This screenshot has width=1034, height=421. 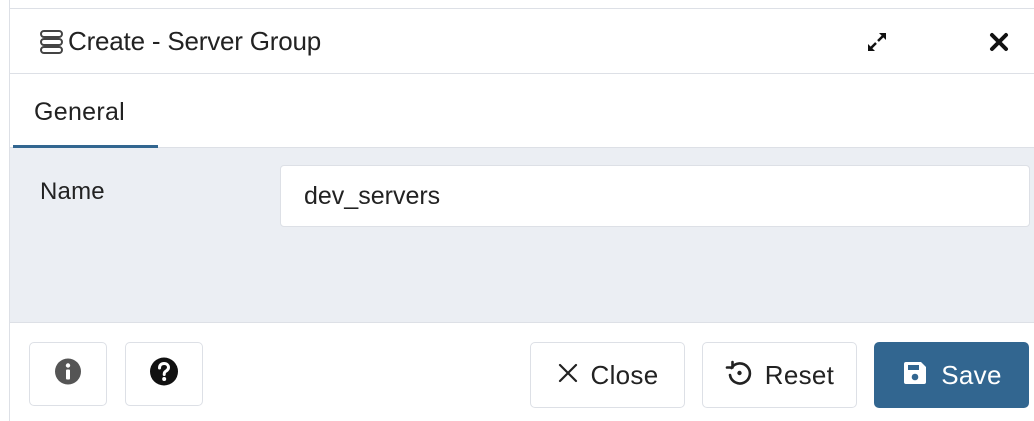 I want to click on reset-button-label: Reset, so click(x=799, y=374).